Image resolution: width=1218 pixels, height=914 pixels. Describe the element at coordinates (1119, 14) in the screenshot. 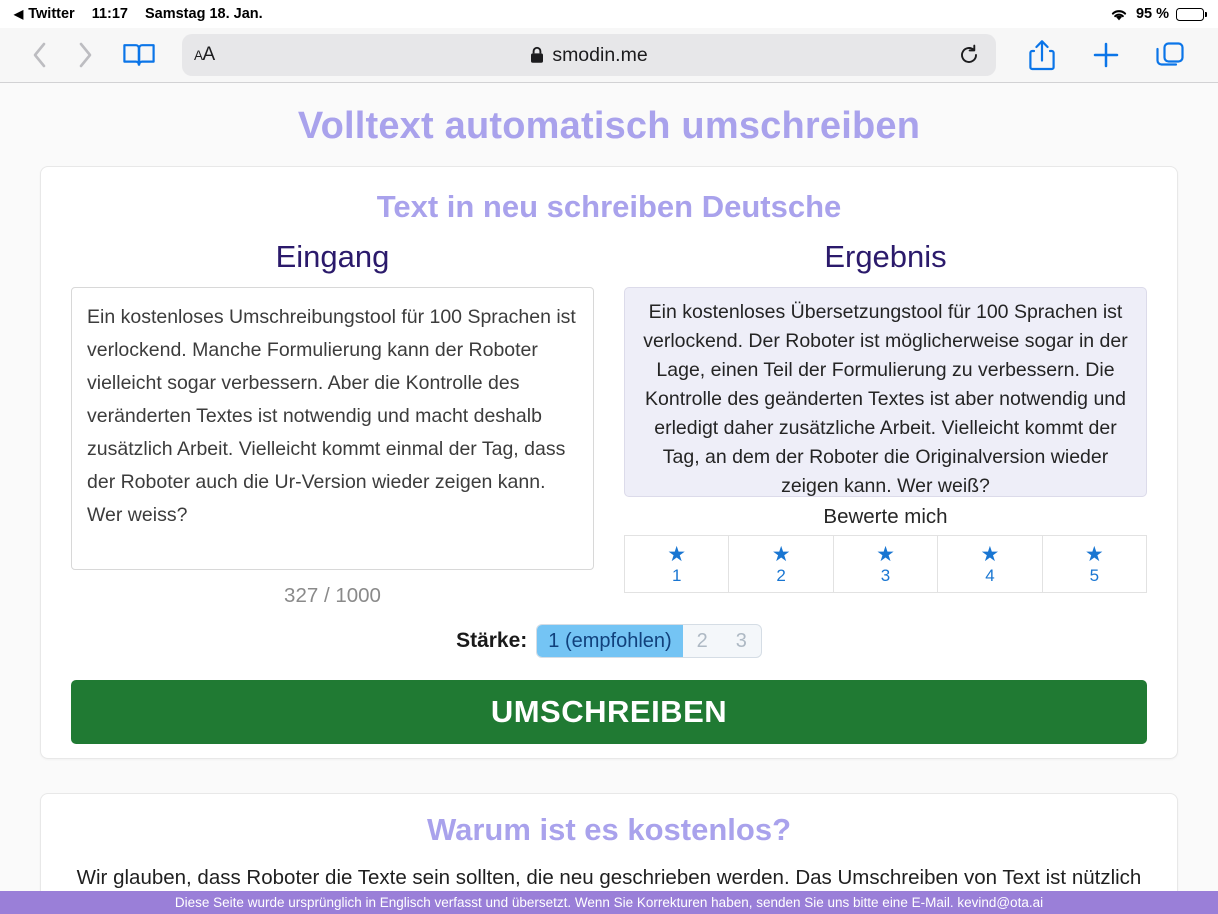

I see `wifi-icon` at that location.